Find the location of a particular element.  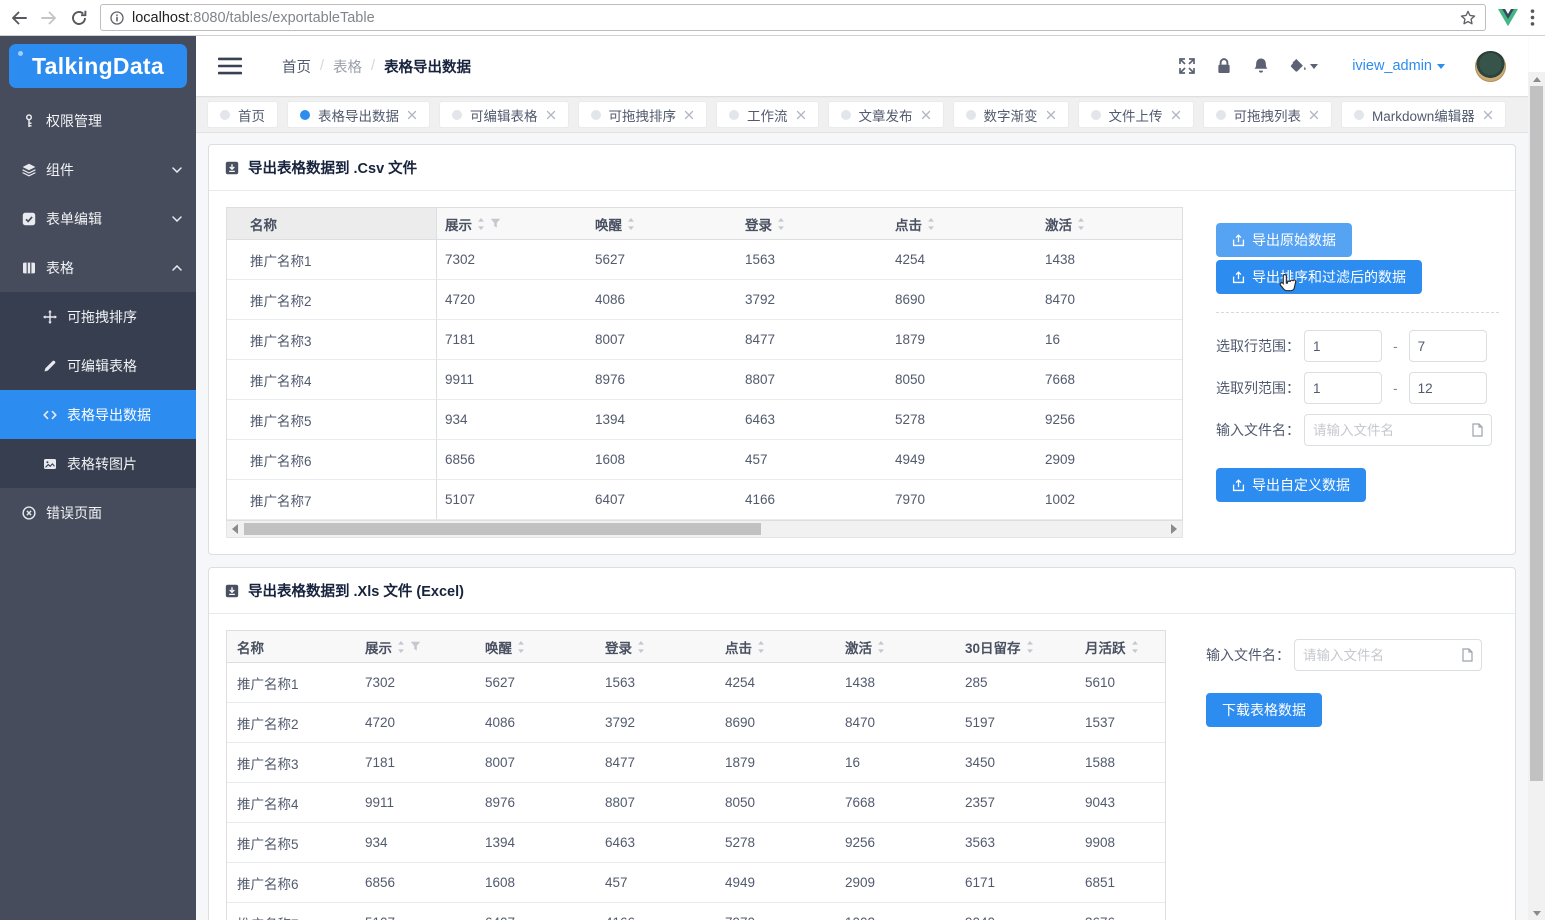

address-bar: localhost:8080/tables/exportableTable is located at coordinates (793, 17).